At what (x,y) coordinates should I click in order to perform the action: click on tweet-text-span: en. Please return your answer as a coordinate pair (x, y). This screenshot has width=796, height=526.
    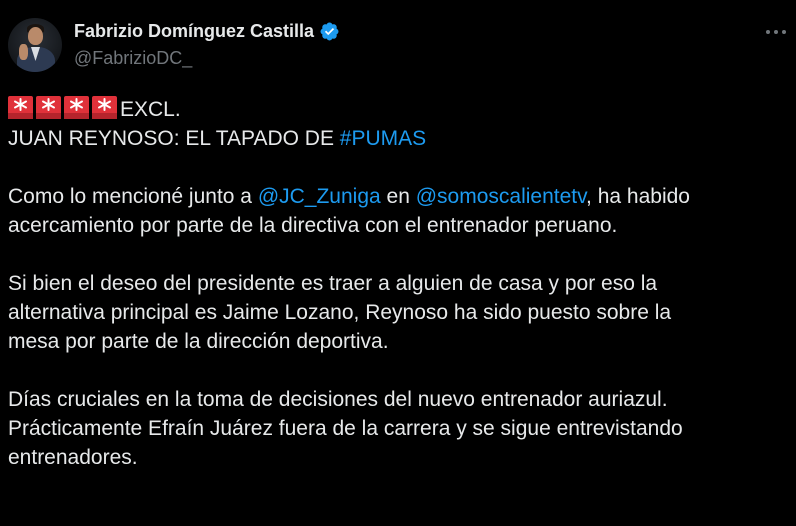
    Looking at the image, I should click on (398, 196).